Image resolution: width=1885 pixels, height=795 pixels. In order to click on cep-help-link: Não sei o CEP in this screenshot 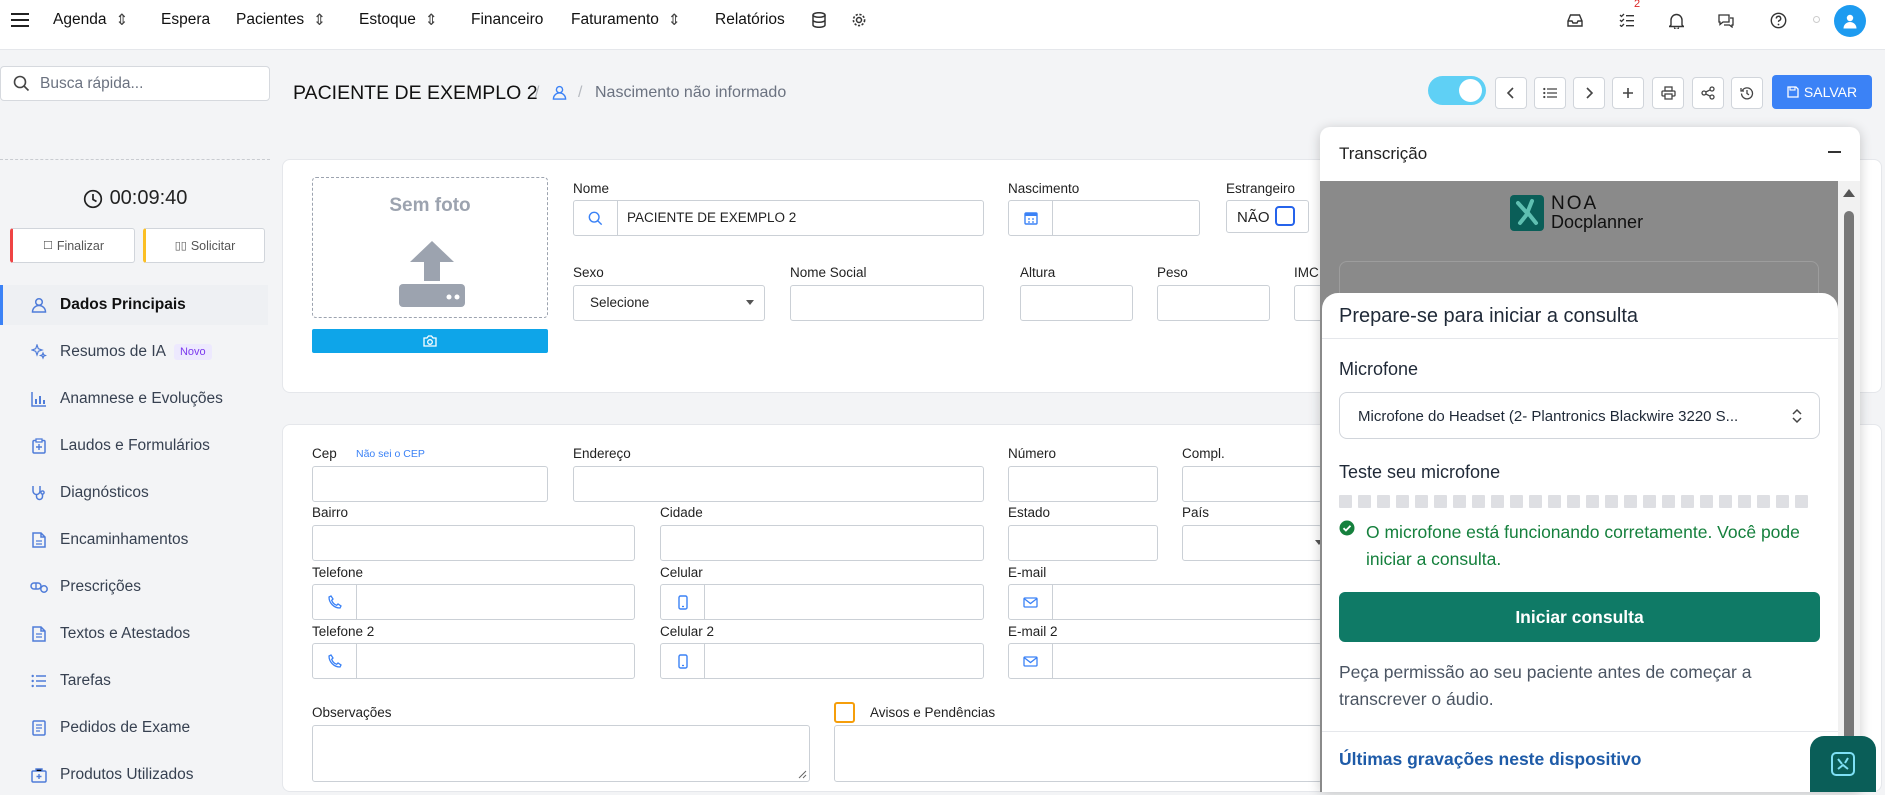, I will do `click(390, 454)`.